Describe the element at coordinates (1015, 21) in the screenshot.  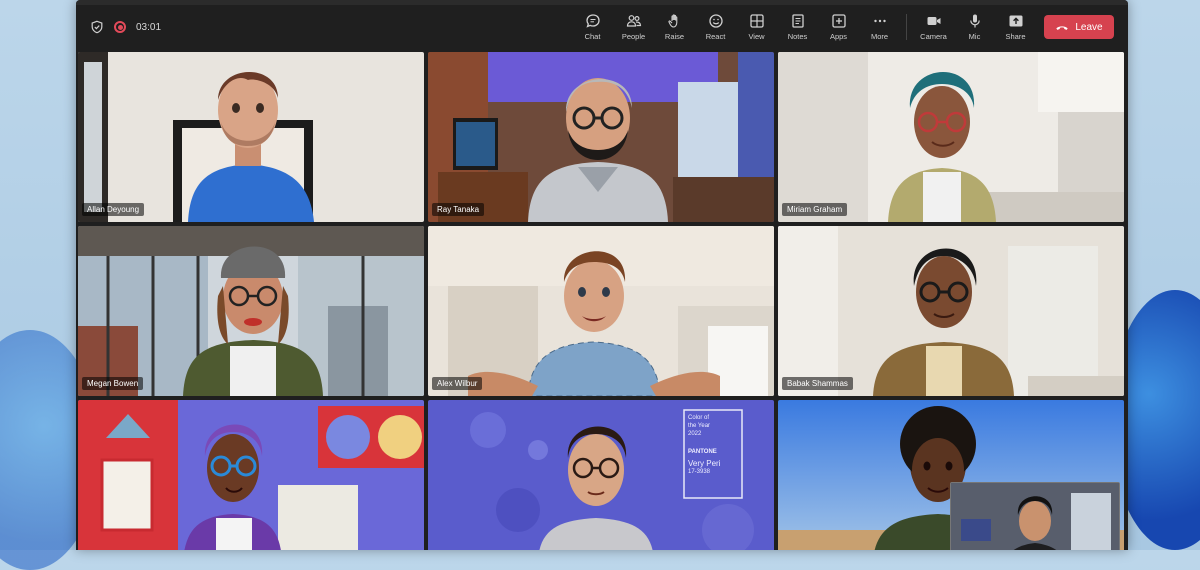
I see `share-icon` at that location.